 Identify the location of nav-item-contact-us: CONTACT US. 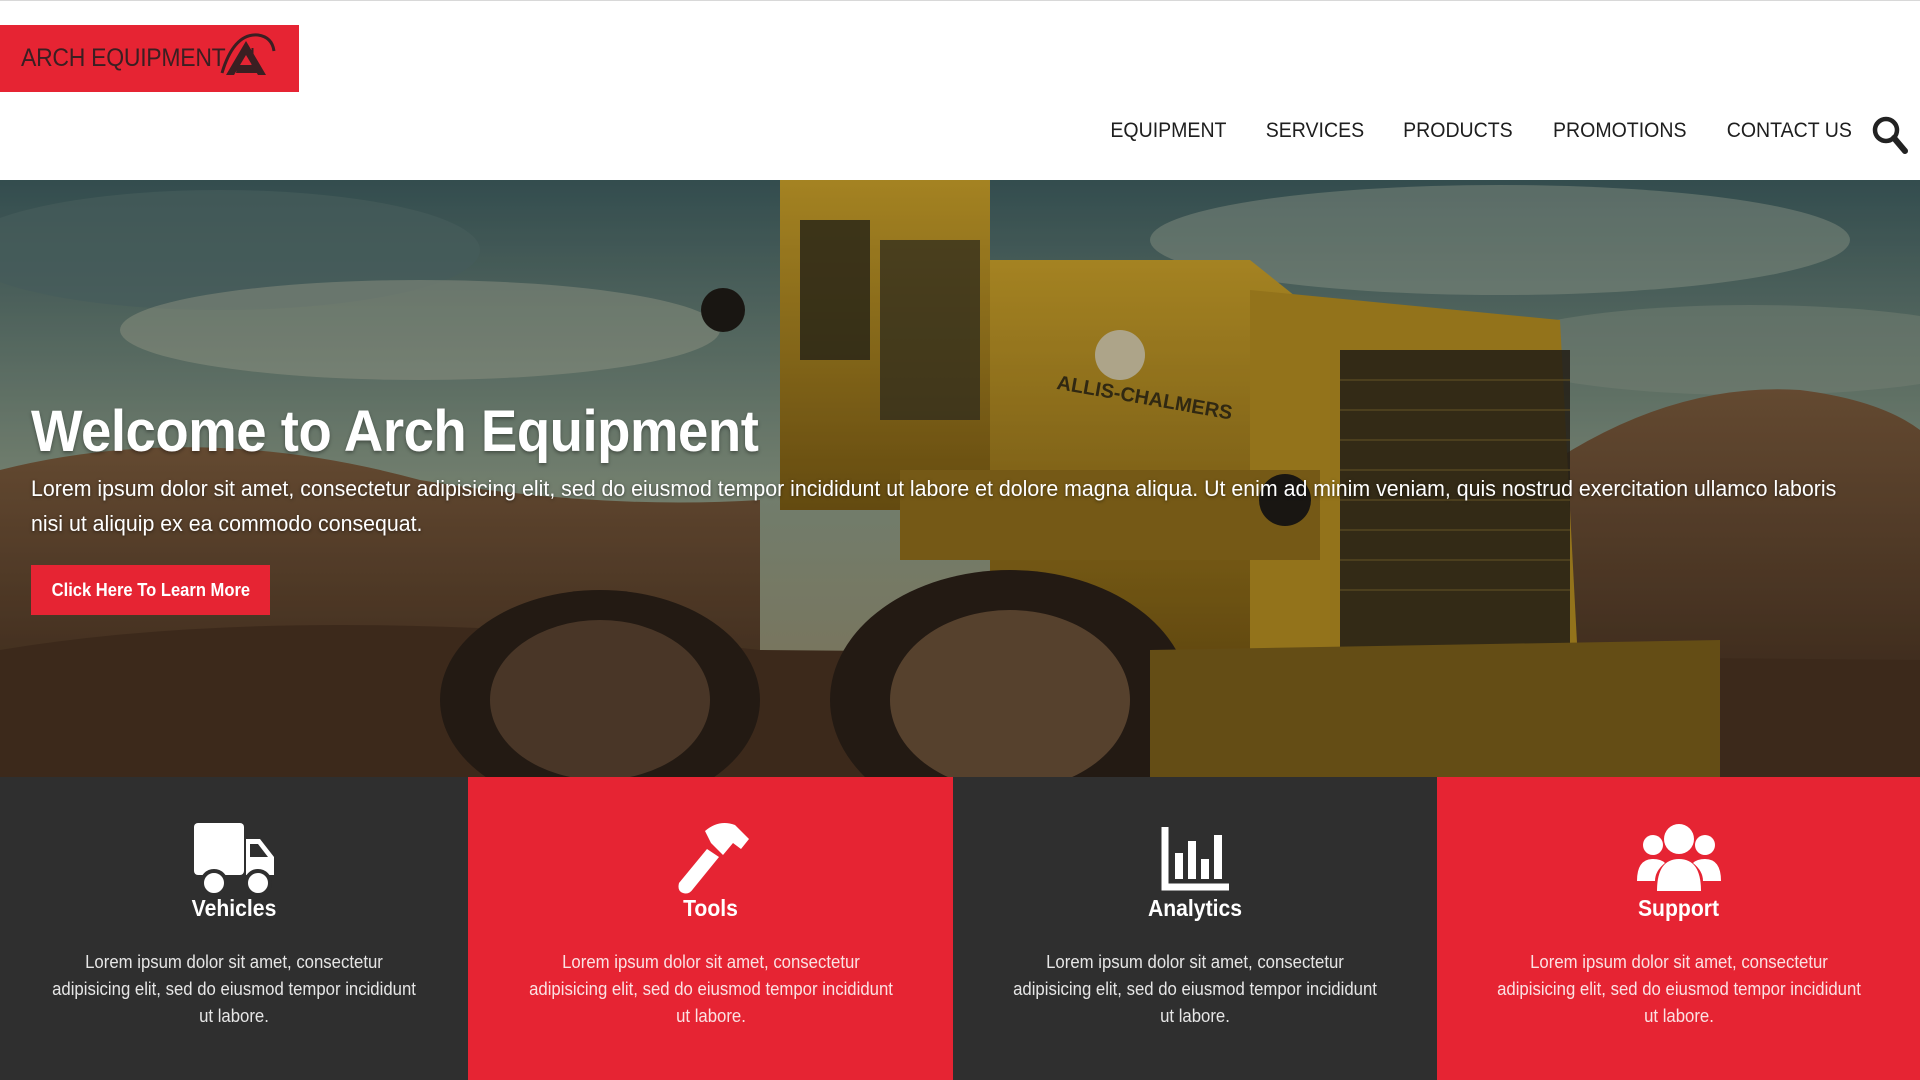
(1789, 131).